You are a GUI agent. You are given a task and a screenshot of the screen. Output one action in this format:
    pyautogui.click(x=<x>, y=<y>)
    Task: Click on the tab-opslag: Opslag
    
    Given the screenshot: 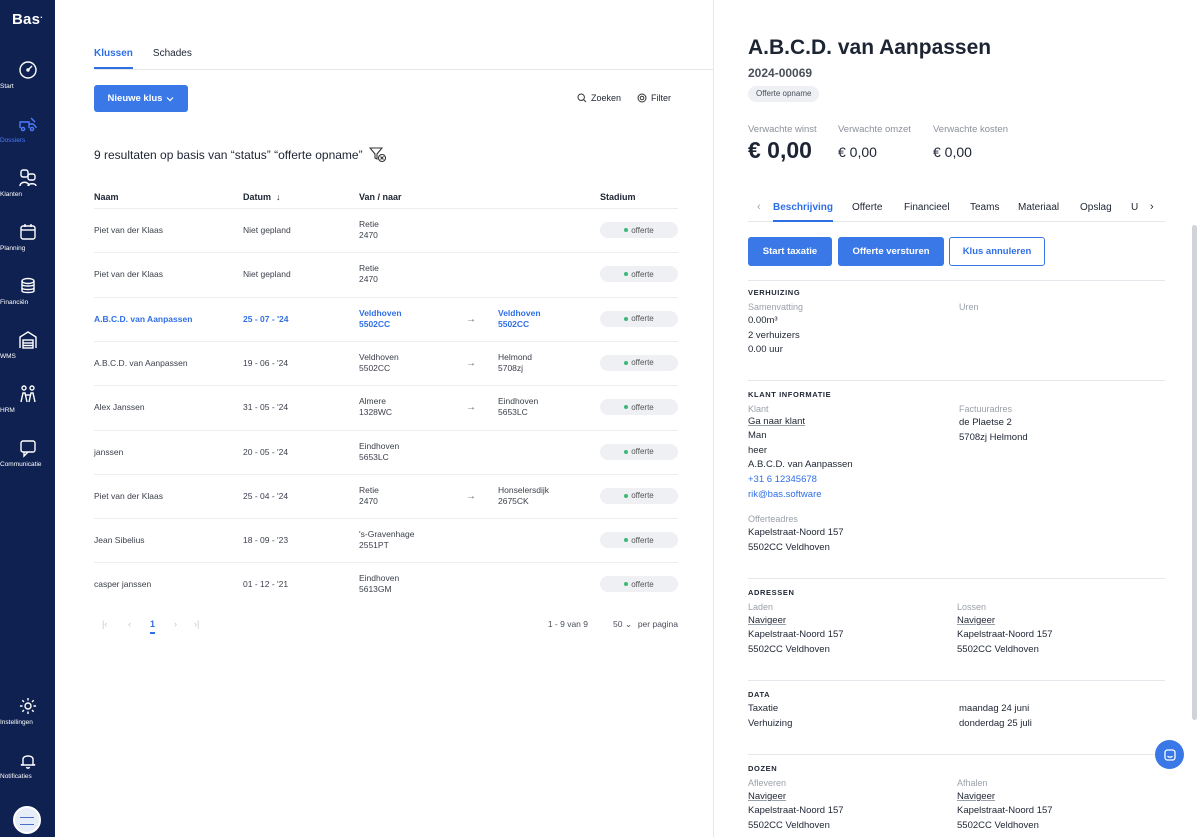 What is the action you would take?
    pyautogui.click(x=1096, y=207)
    